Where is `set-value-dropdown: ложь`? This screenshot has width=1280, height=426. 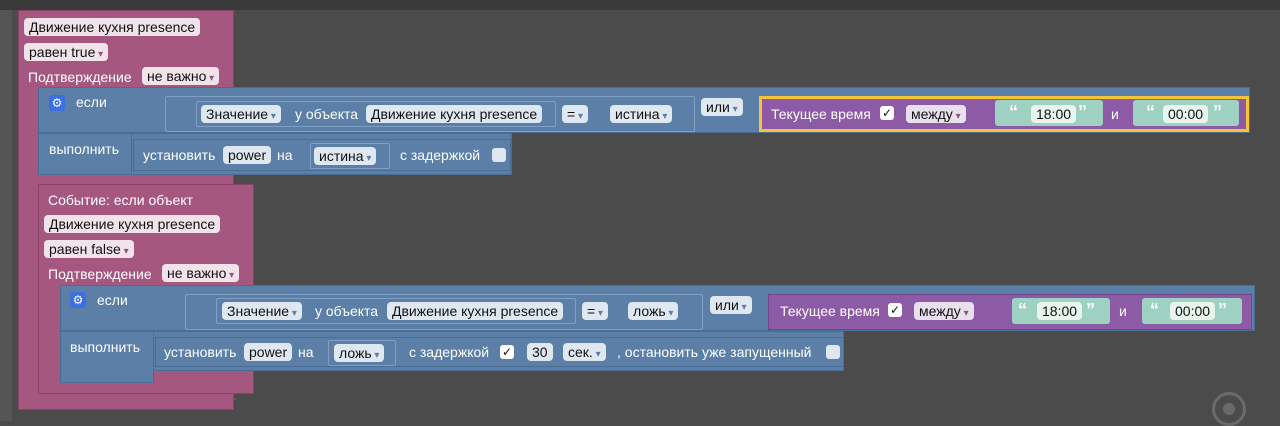 set-value-dropdown: ложь is located at coordinates (359, 353).